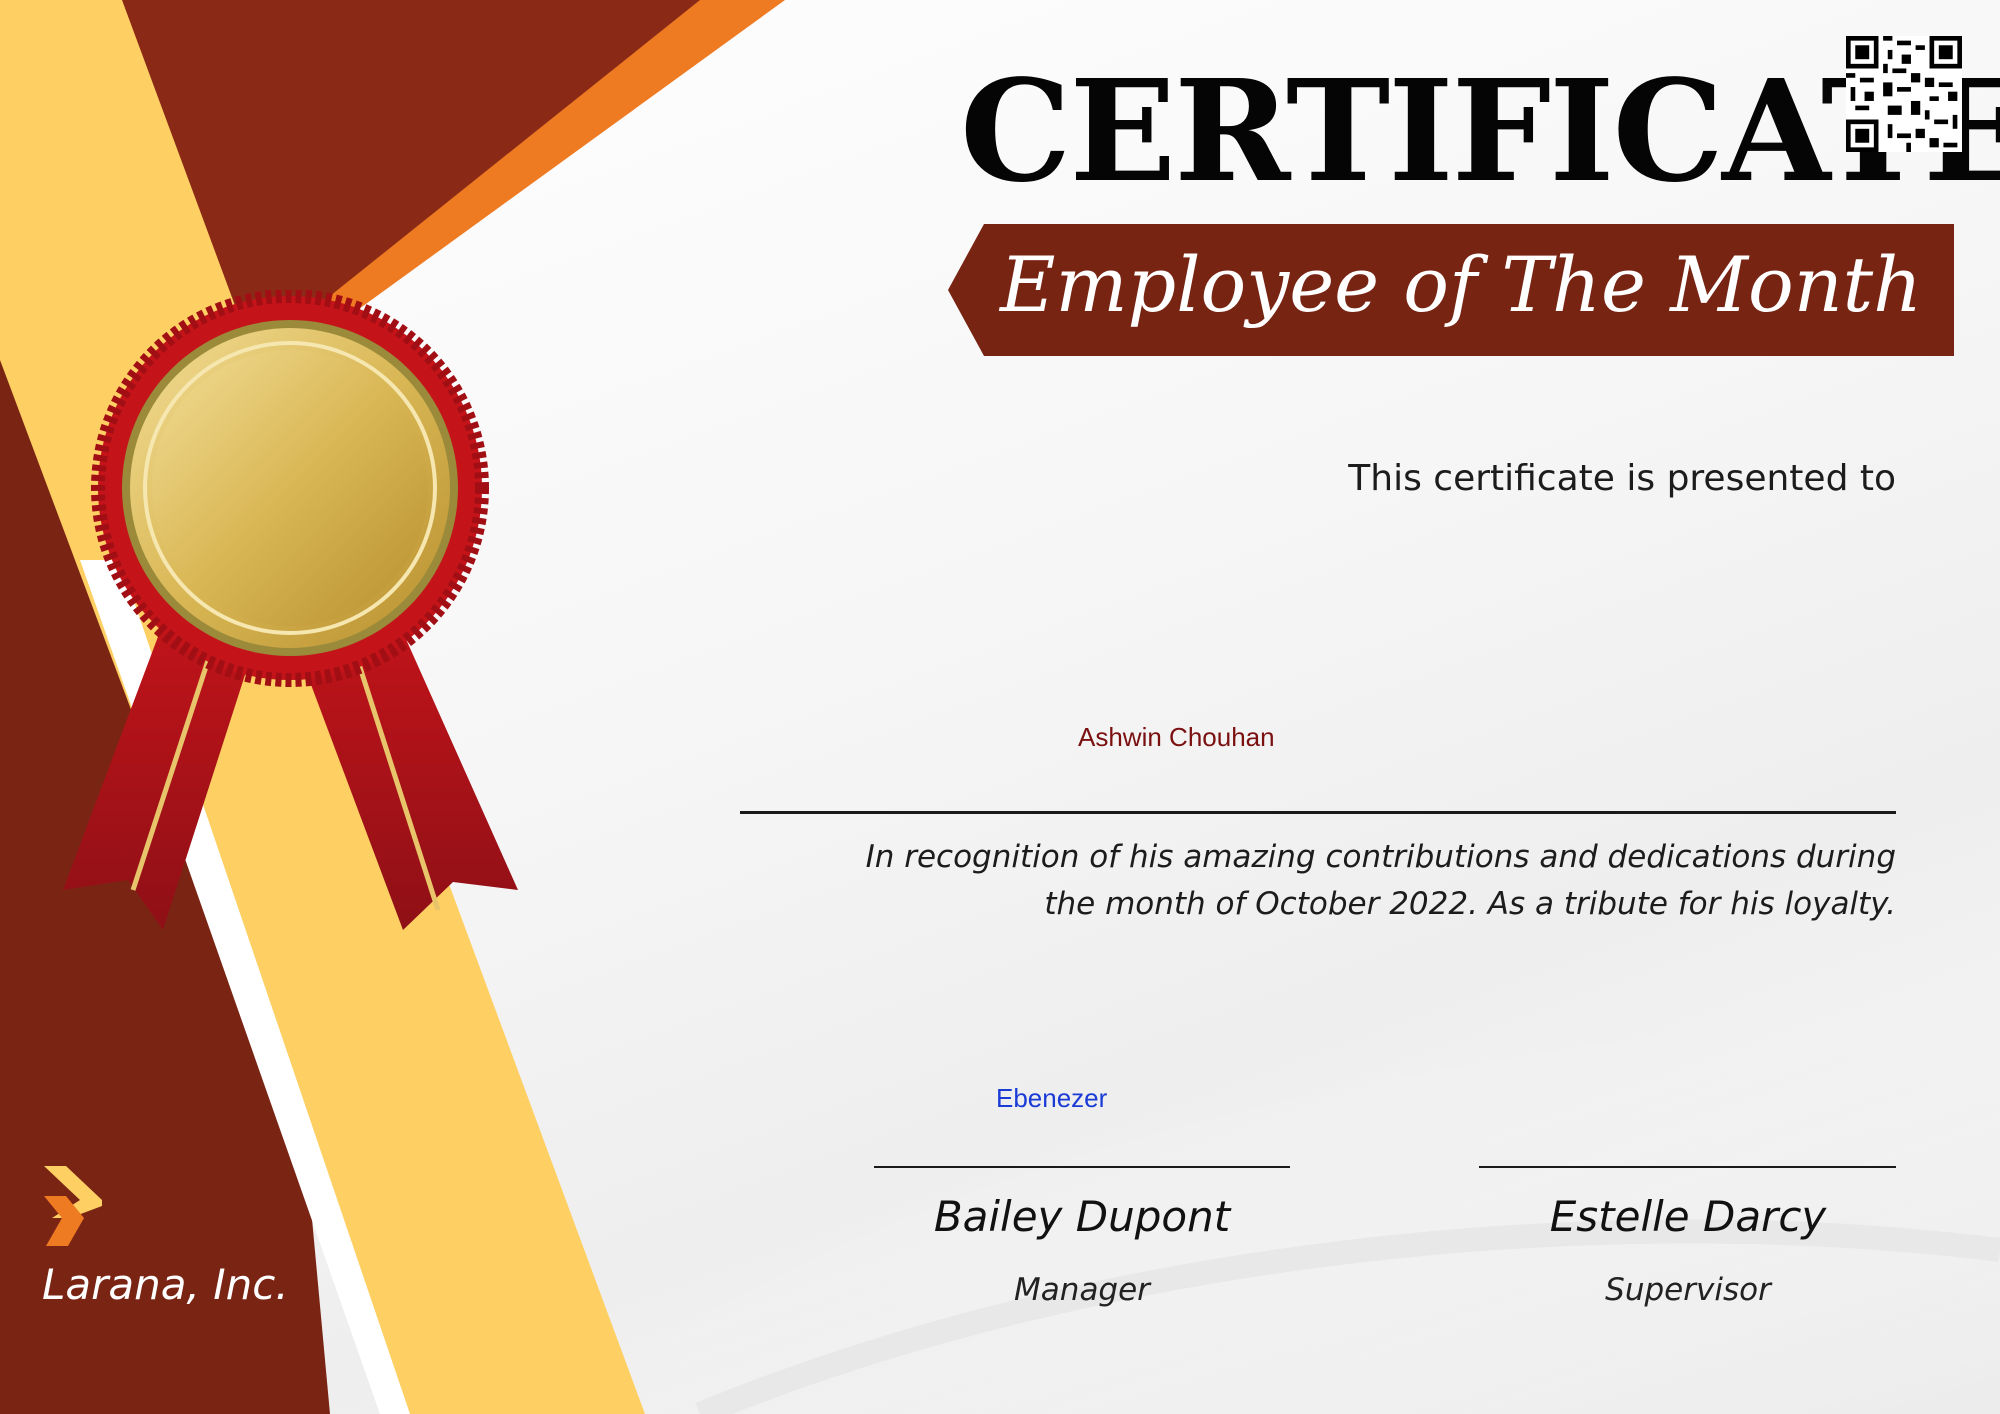  I want to click on signature-line-supervisor, so click(1687, 1167).